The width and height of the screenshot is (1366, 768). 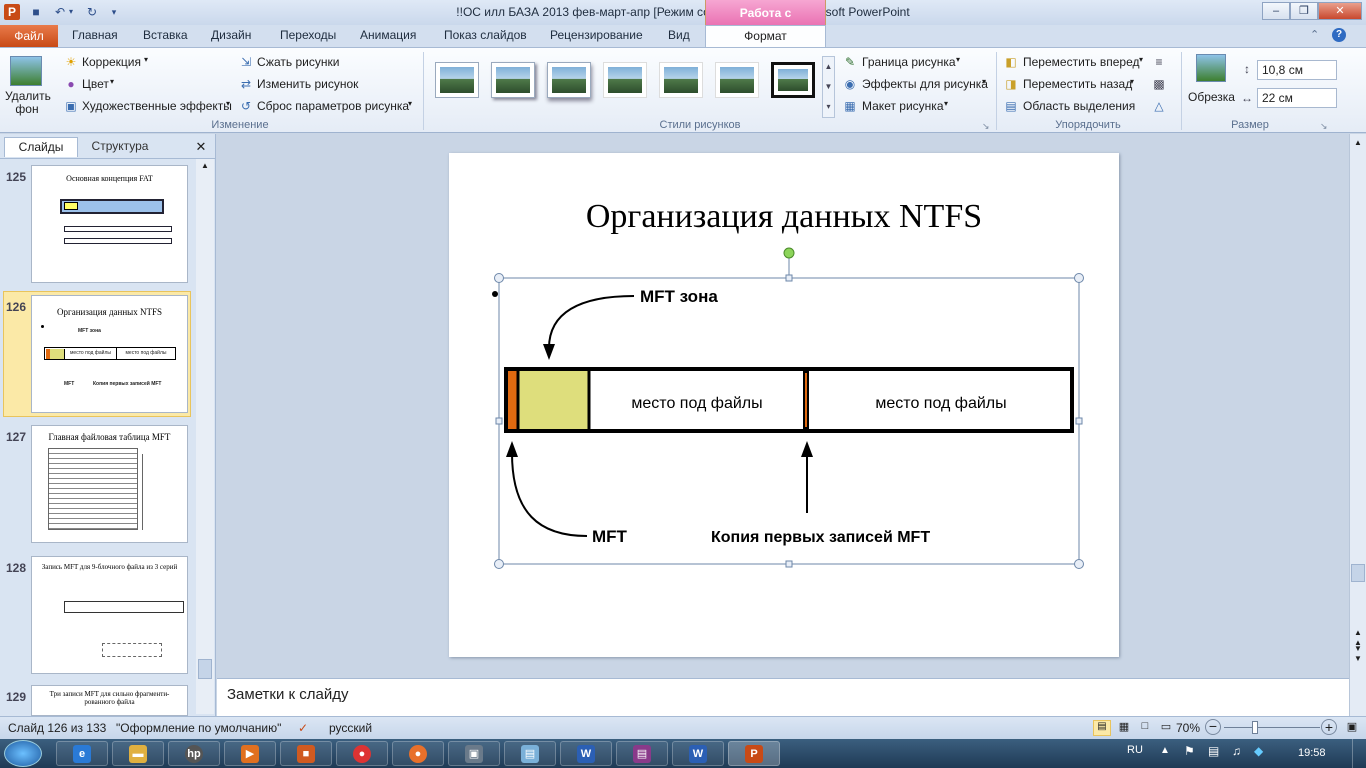 What do you see at coordinates (530, 753) in the screenshot?
I see `taskbar-notepad: ▤` at bounding box center [530, 753].